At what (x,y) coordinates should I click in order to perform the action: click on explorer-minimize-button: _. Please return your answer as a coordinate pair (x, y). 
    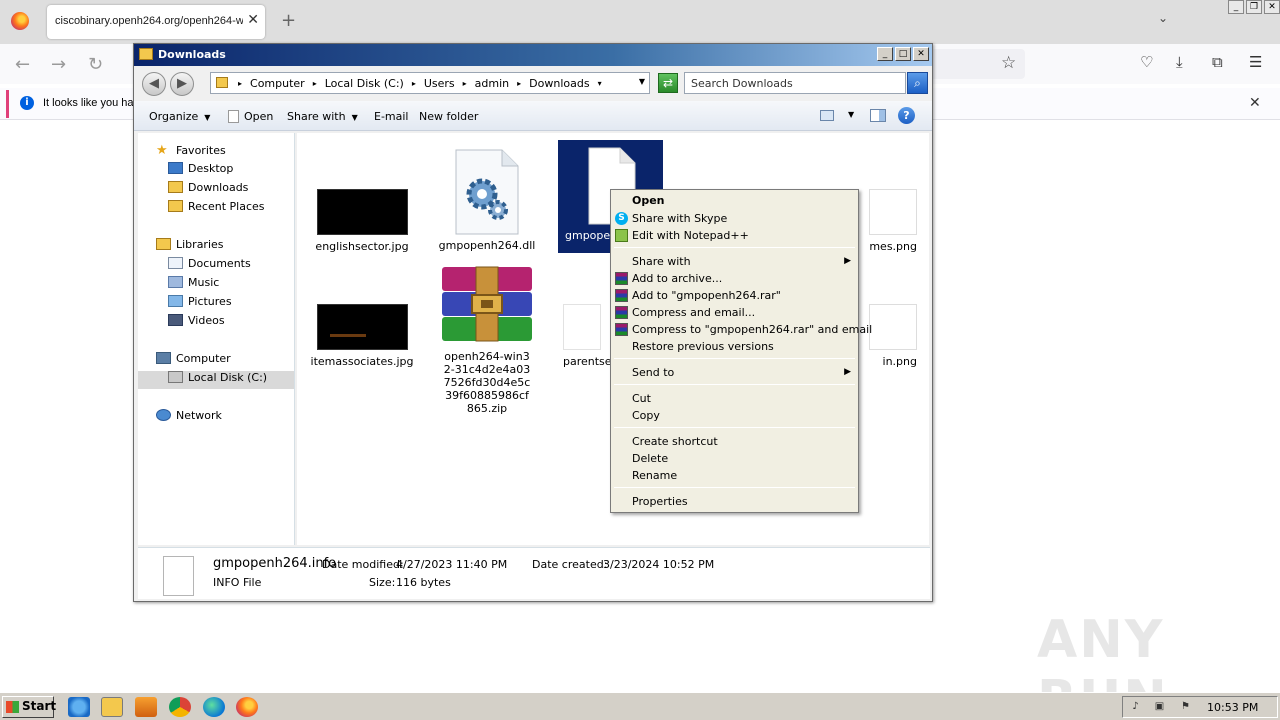
    Looking at the image, I should click on (885, 54).